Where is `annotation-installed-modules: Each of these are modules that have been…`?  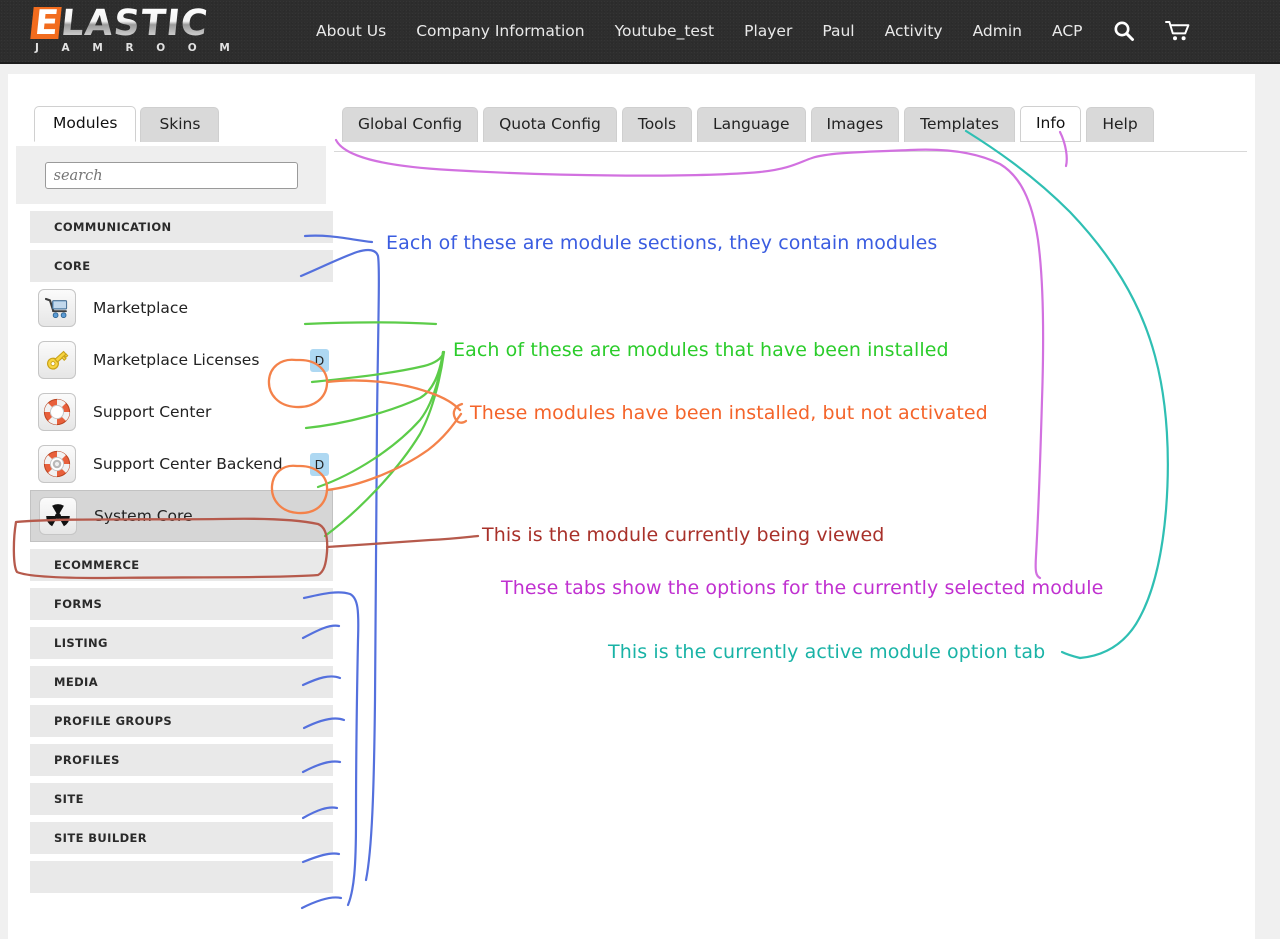
annotation-installed-modules: Each of these are modules that have been… is located at coordinates (701, 350).